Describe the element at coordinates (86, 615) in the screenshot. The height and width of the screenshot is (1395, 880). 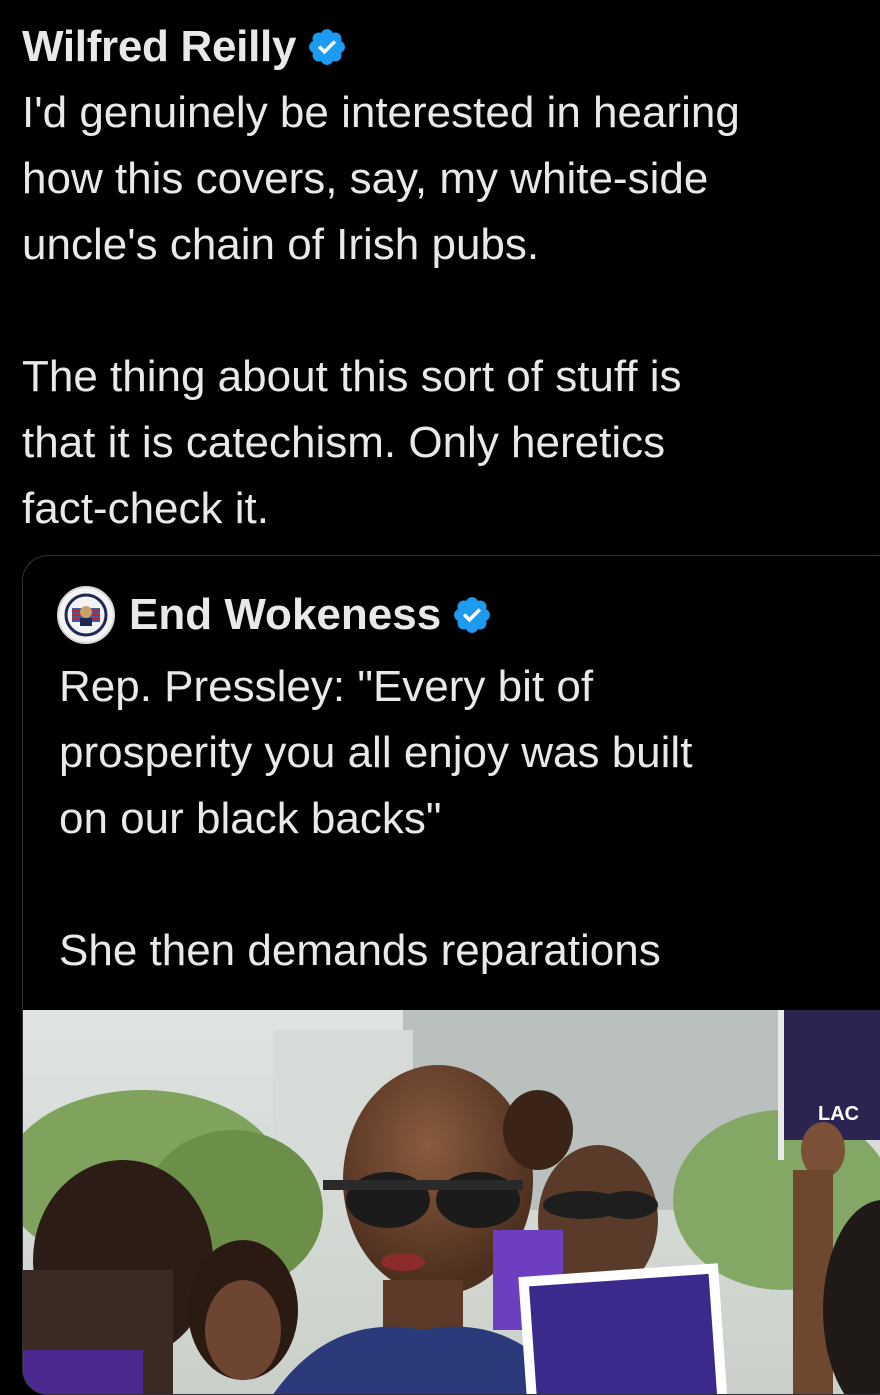
I see `profile-avatar-icon` at that location.